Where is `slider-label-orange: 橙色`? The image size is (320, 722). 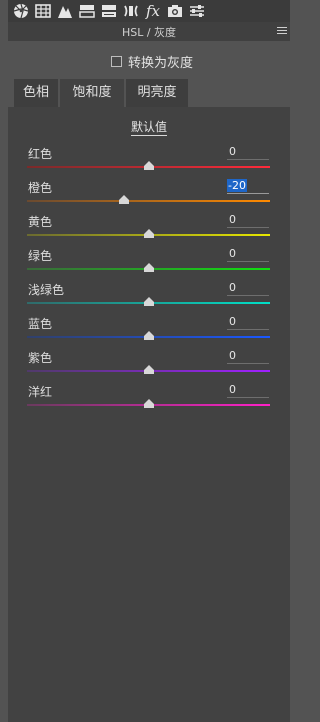 slider-label-orange: 橙色 is located at coordinates (40, 188).